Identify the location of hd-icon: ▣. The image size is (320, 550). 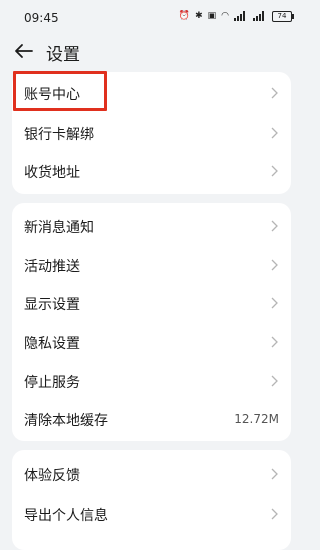
(212, 16).